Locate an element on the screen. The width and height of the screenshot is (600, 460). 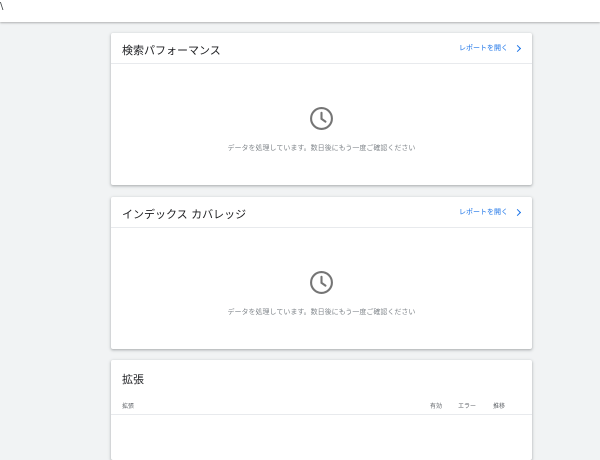
column-header-error: エラー is located at coordinates (467, 406).